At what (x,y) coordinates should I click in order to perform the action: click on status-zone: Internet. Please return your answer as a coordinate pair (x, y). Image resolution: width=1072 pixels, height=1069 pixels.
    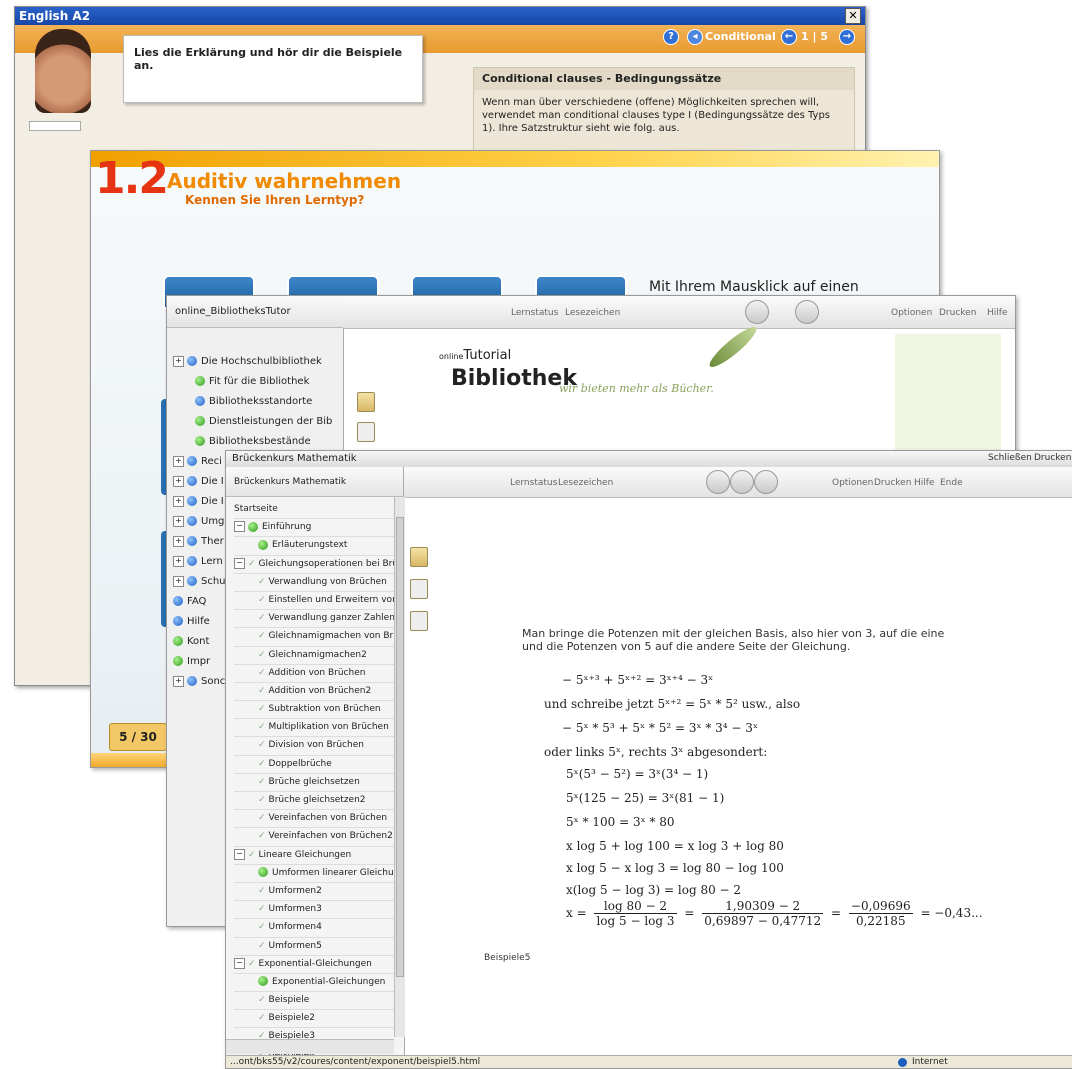
    Looking at the image, I should click on (930, 1062).